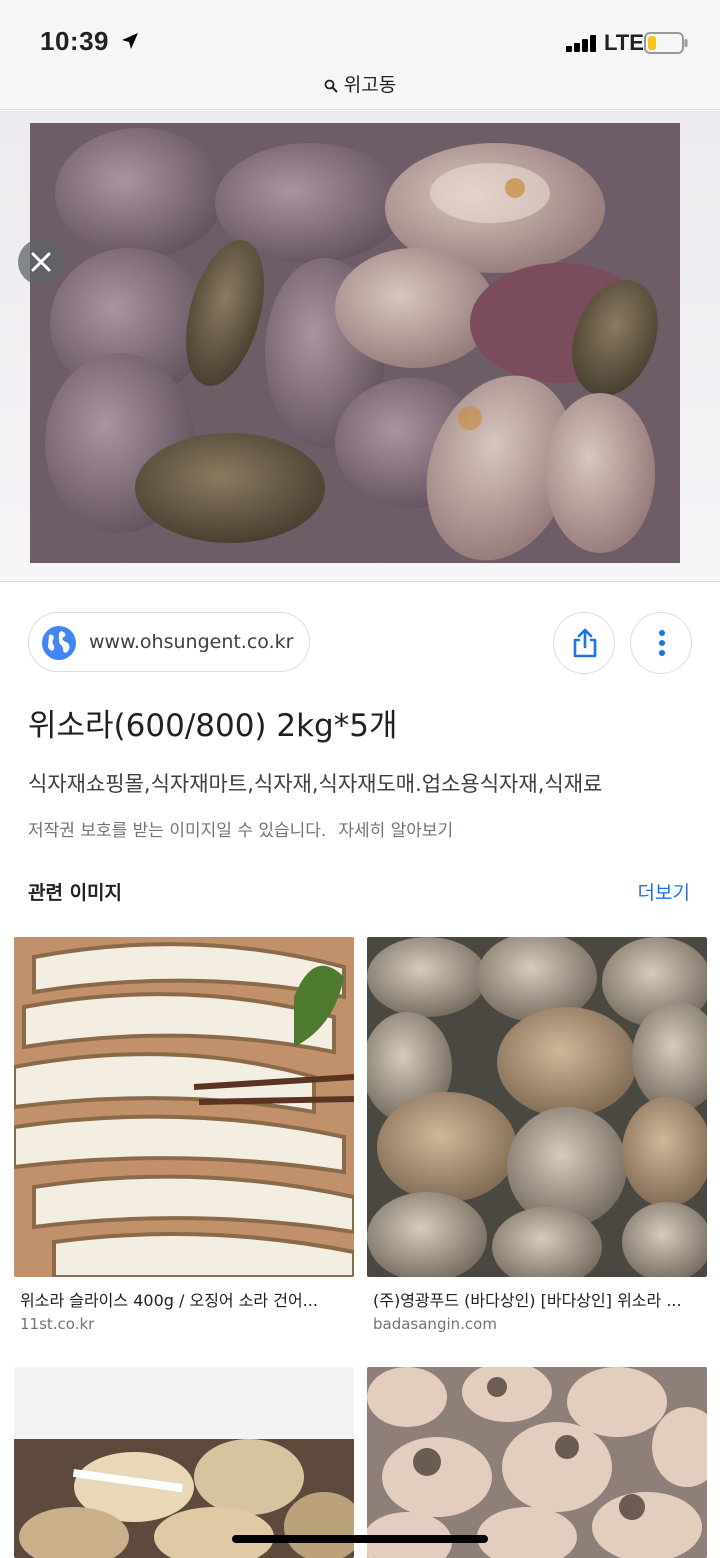 This screenshot has width=720, height=1558. Describe the element at coordinates (370, 85) in the screenshot. I see `search-query-text: 위고동` at that location.